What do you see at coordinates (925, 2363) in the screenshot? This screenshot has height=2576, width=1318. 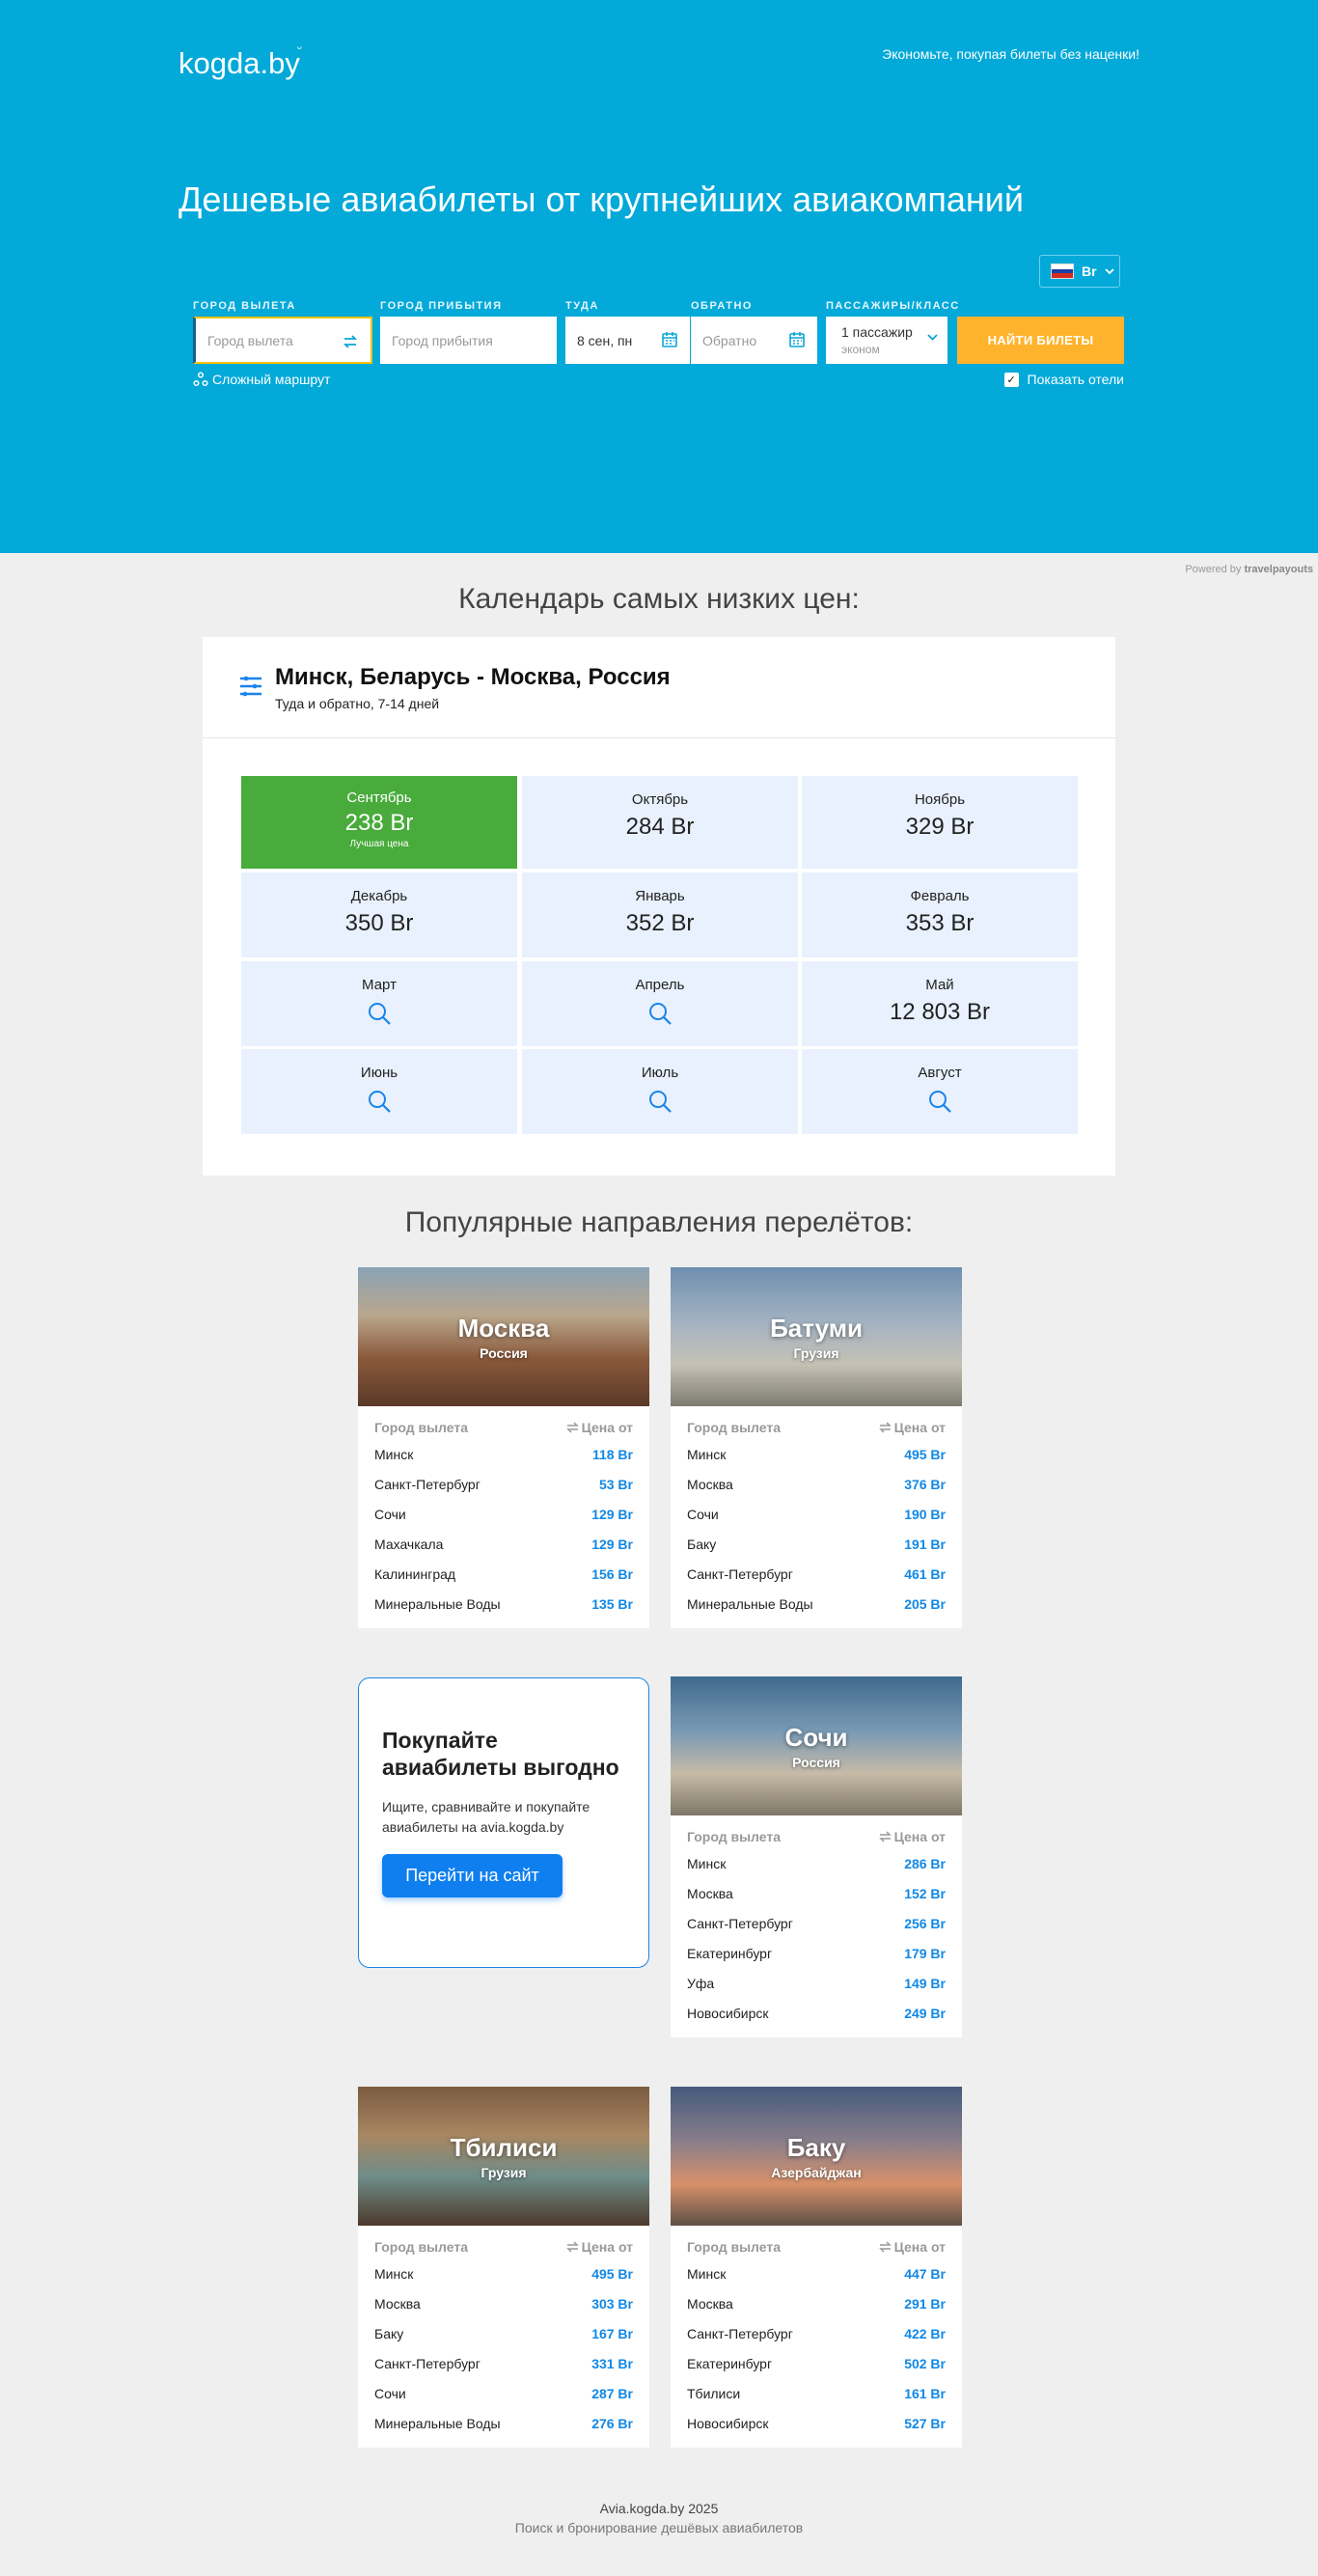 I see `route-price: 502 Br` at bounding box center [925, 2363].